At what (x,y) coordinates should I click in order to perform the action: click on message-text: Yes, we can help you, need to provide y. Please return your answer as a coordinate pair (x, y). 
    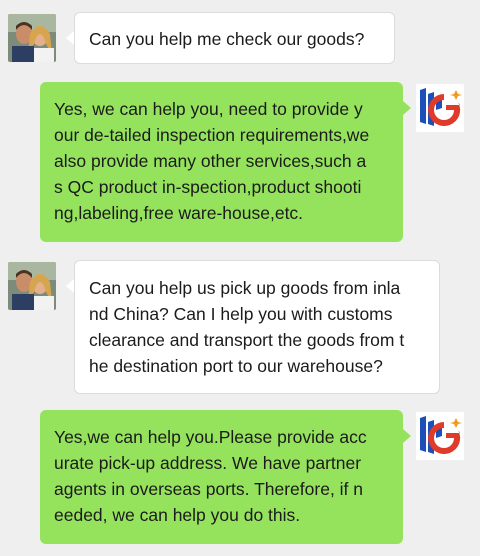
    Looking at the image, I should click on (208, 109).